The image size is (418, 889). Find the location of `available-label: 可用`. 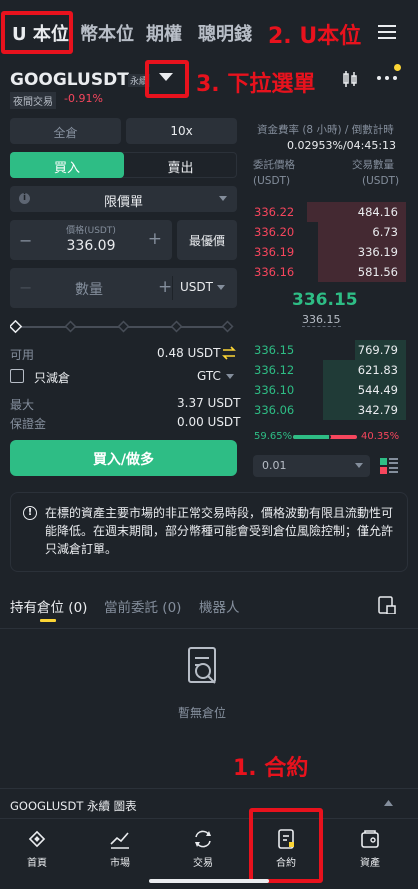

available-label: 可用 is located at coordinates (22, 355).